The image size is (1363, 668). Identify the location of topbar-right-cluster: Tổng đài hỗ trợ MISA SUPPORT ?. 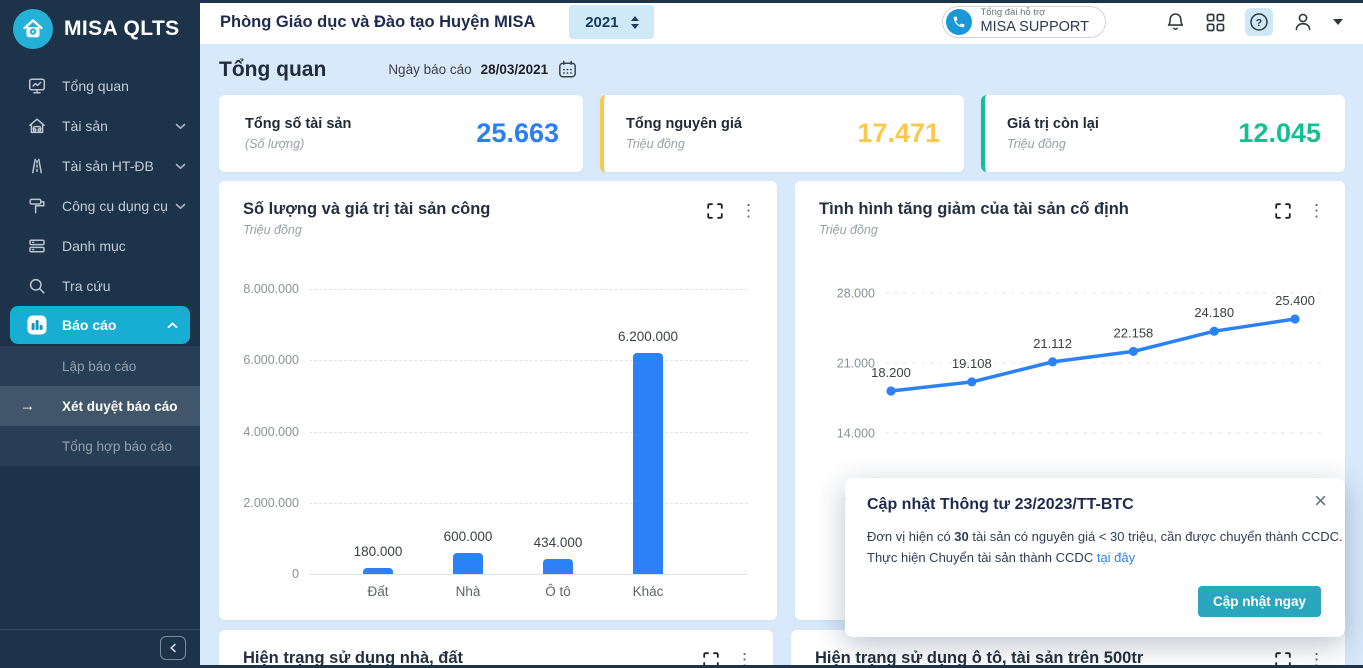
(1142, 22).